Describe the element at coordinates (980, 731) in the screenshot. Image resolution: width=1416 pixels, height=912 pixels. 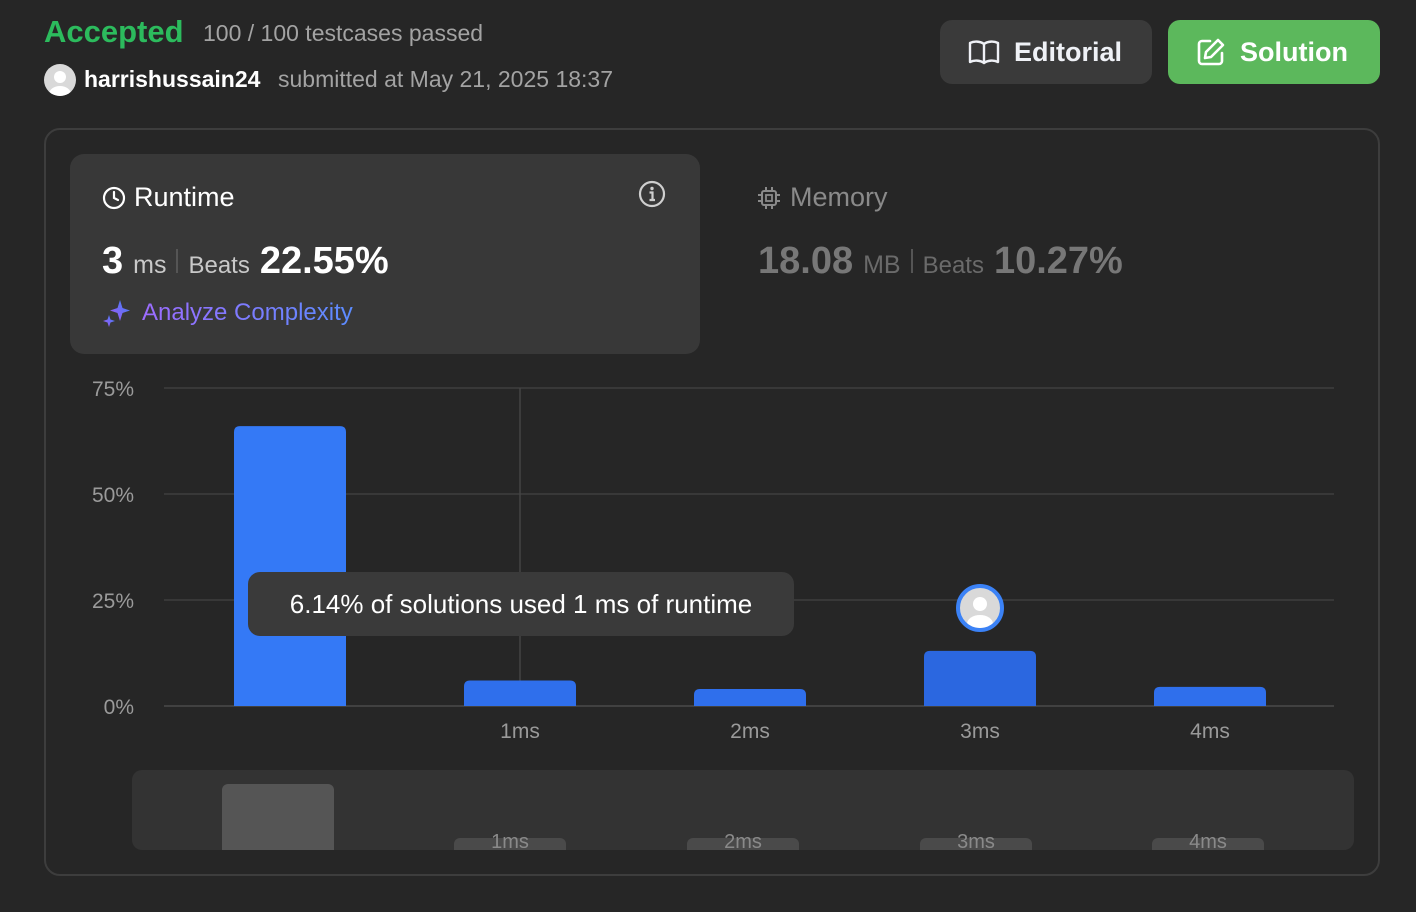
I see `x-tick-label: 3ms` at that location.